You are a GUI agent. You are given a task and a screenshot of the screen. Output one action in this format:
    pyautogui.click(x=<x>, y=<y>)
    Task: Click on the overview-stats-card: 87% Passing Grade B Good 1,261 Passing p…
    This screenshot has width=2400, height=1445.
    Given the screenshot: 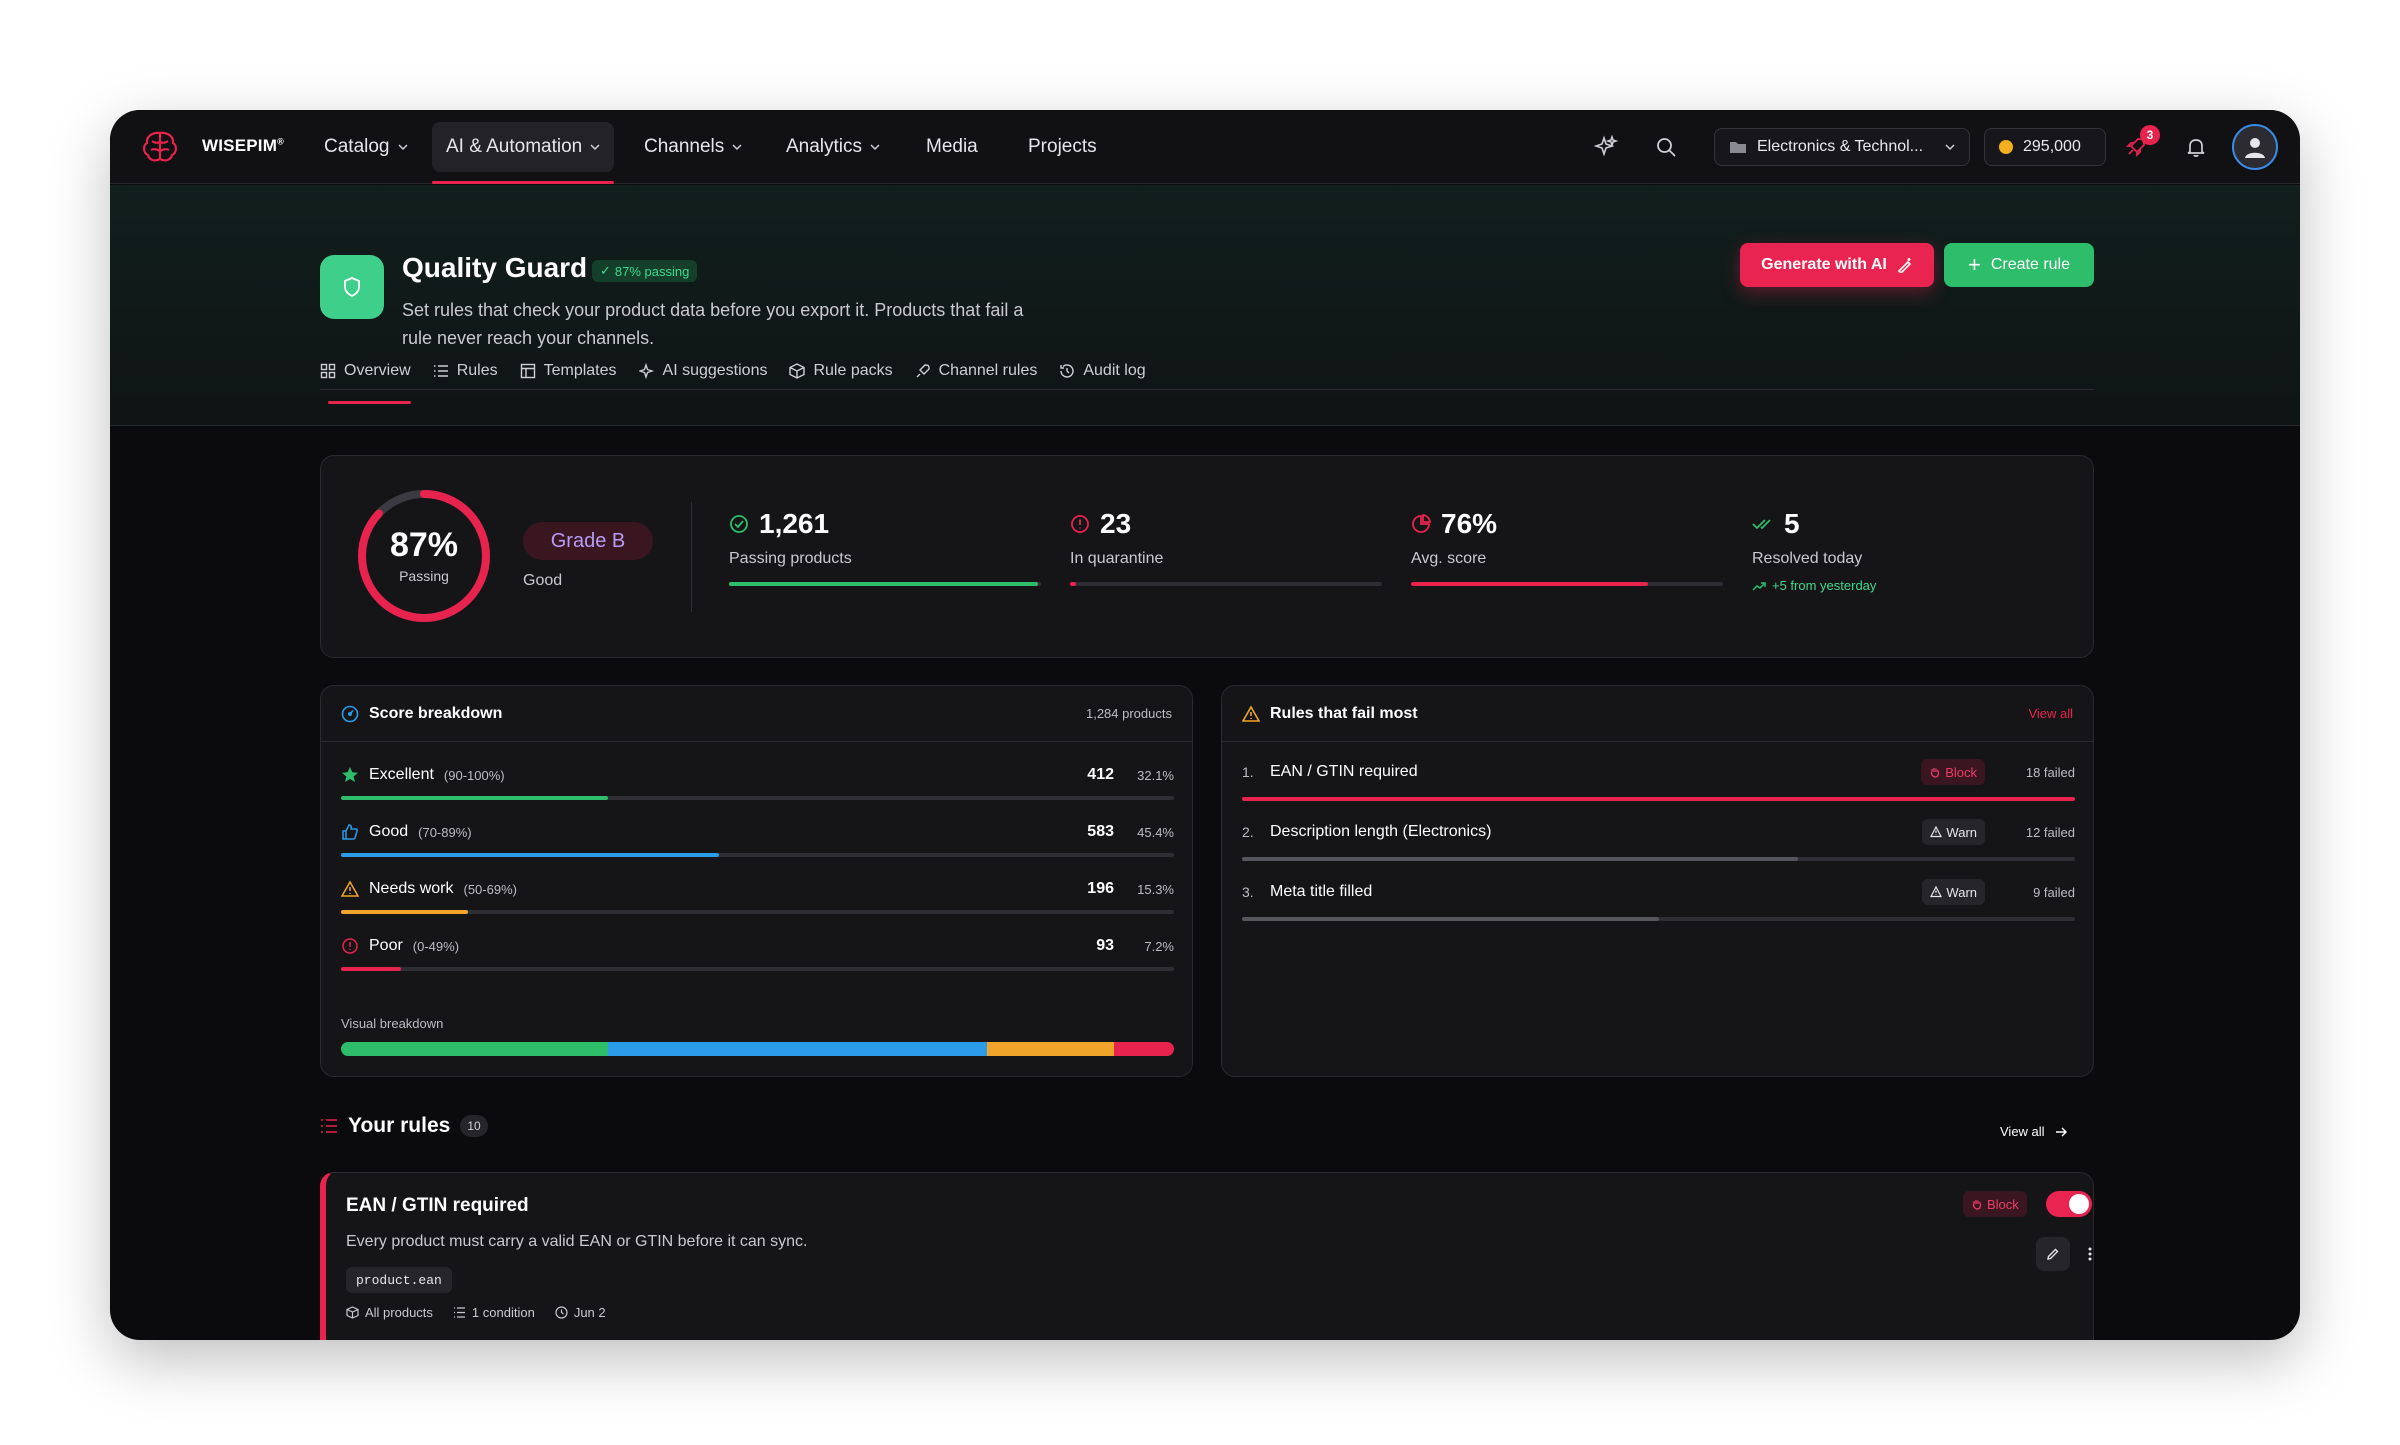 What is the action you would take?
    pyautogui.click(x=1207, y=556)
    